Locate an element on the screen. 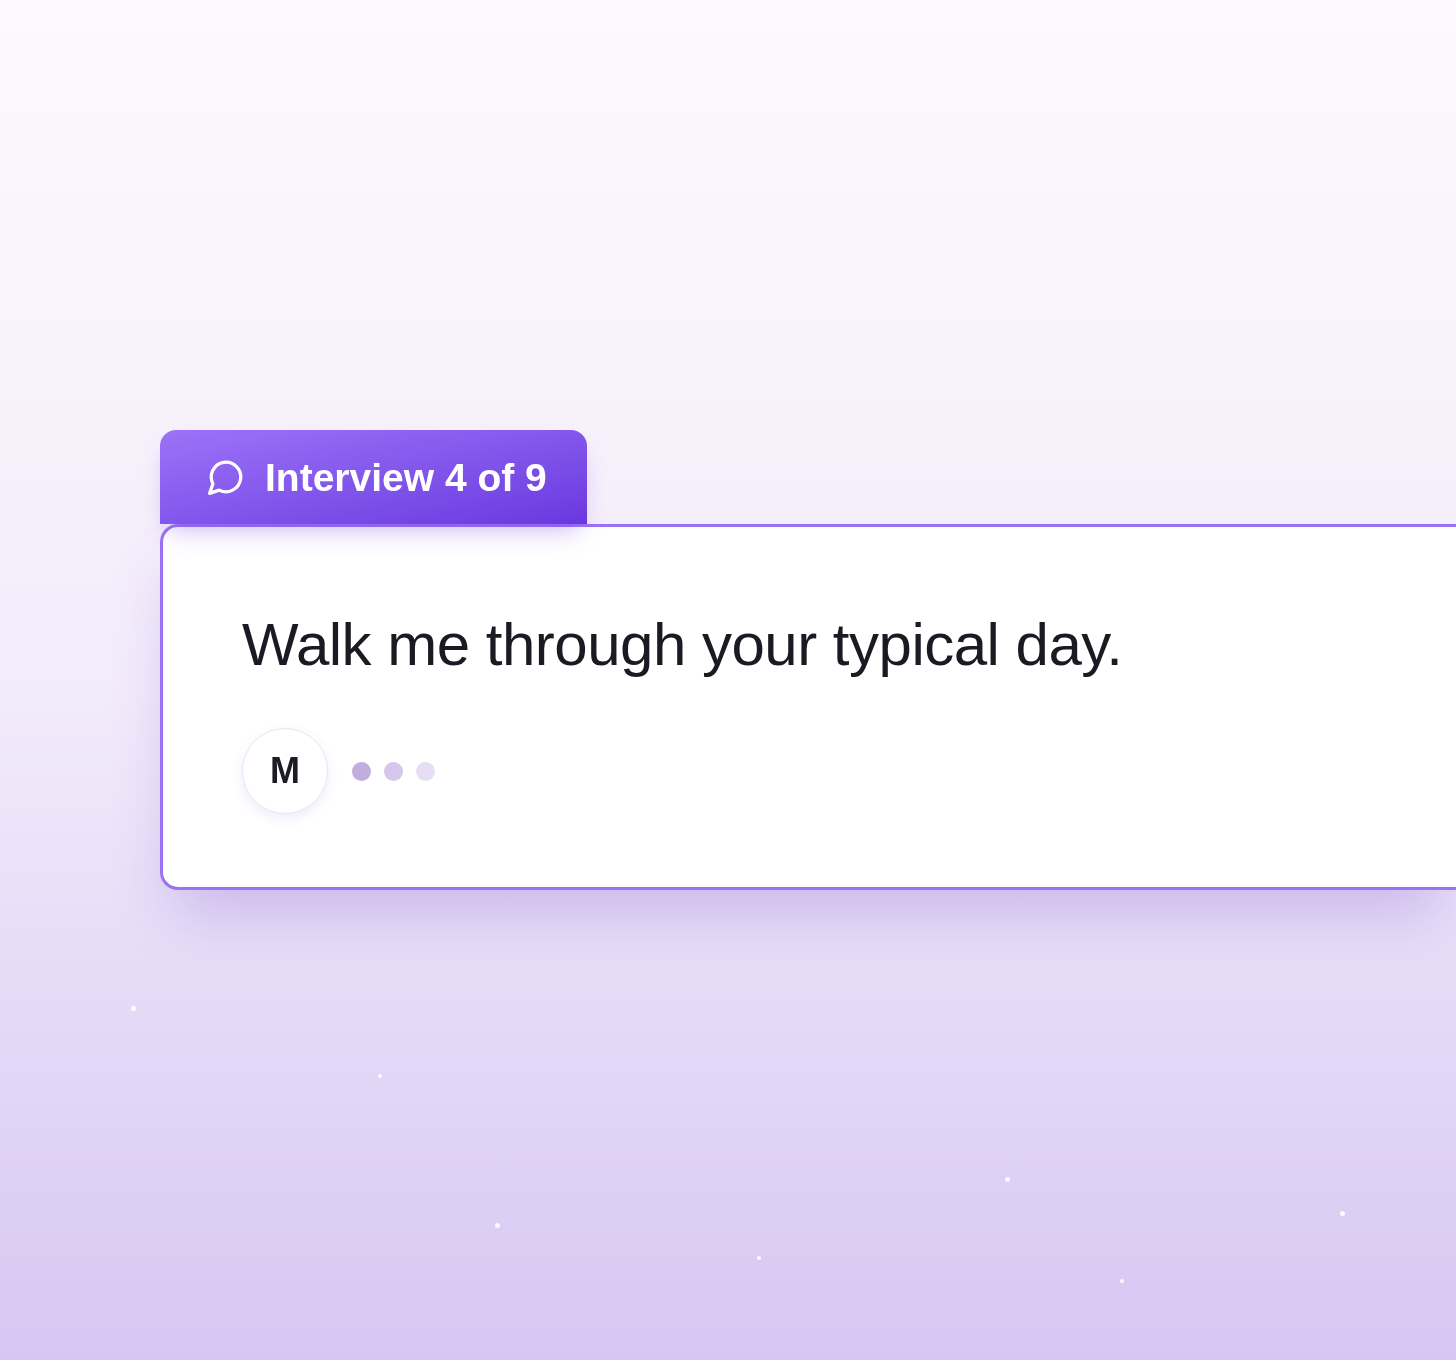  avatar: M is located at coordinates (285, 771).